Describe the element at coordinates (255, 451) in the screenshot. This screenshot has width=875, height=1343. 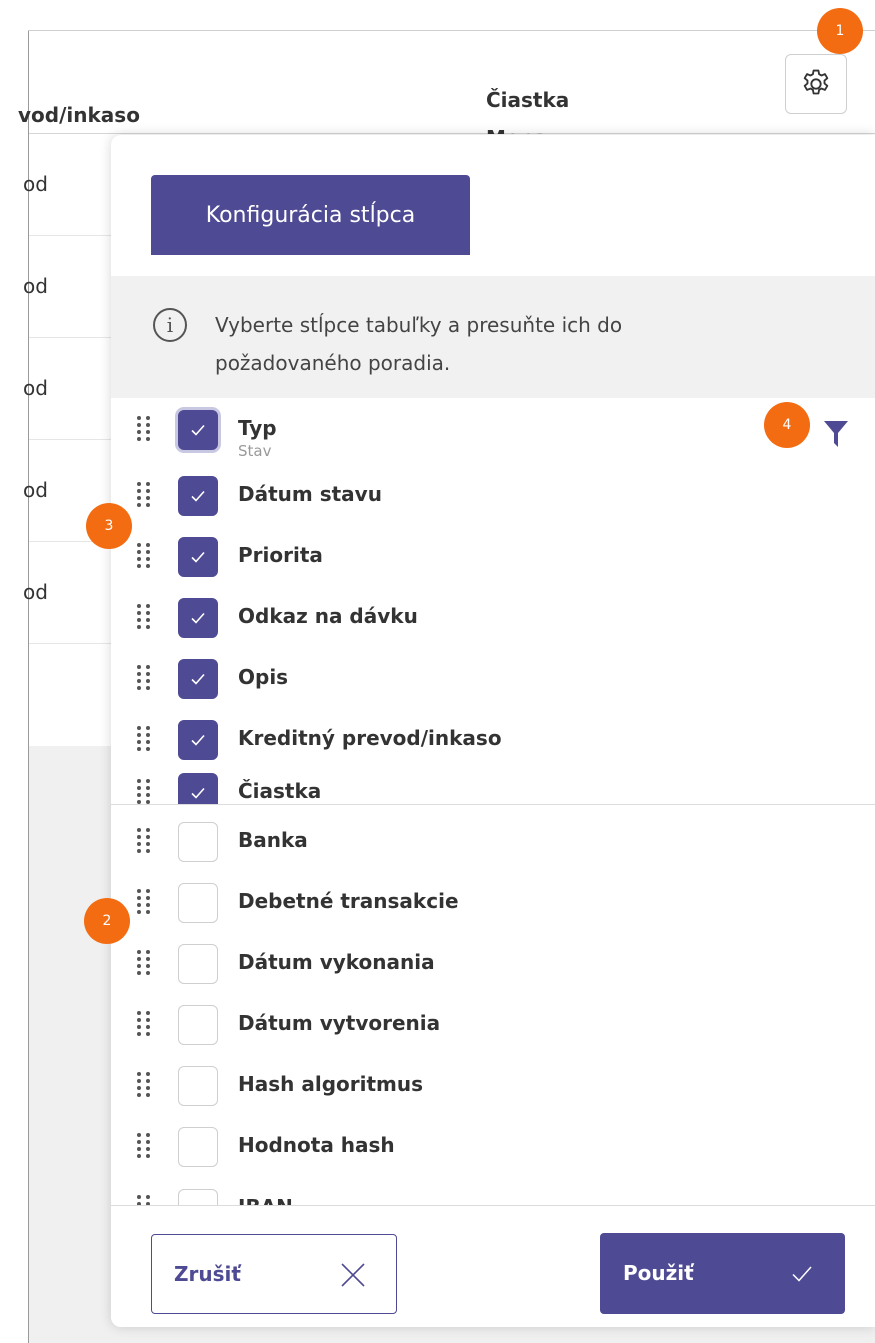
I see `item-sublabel: Stav` at that location.